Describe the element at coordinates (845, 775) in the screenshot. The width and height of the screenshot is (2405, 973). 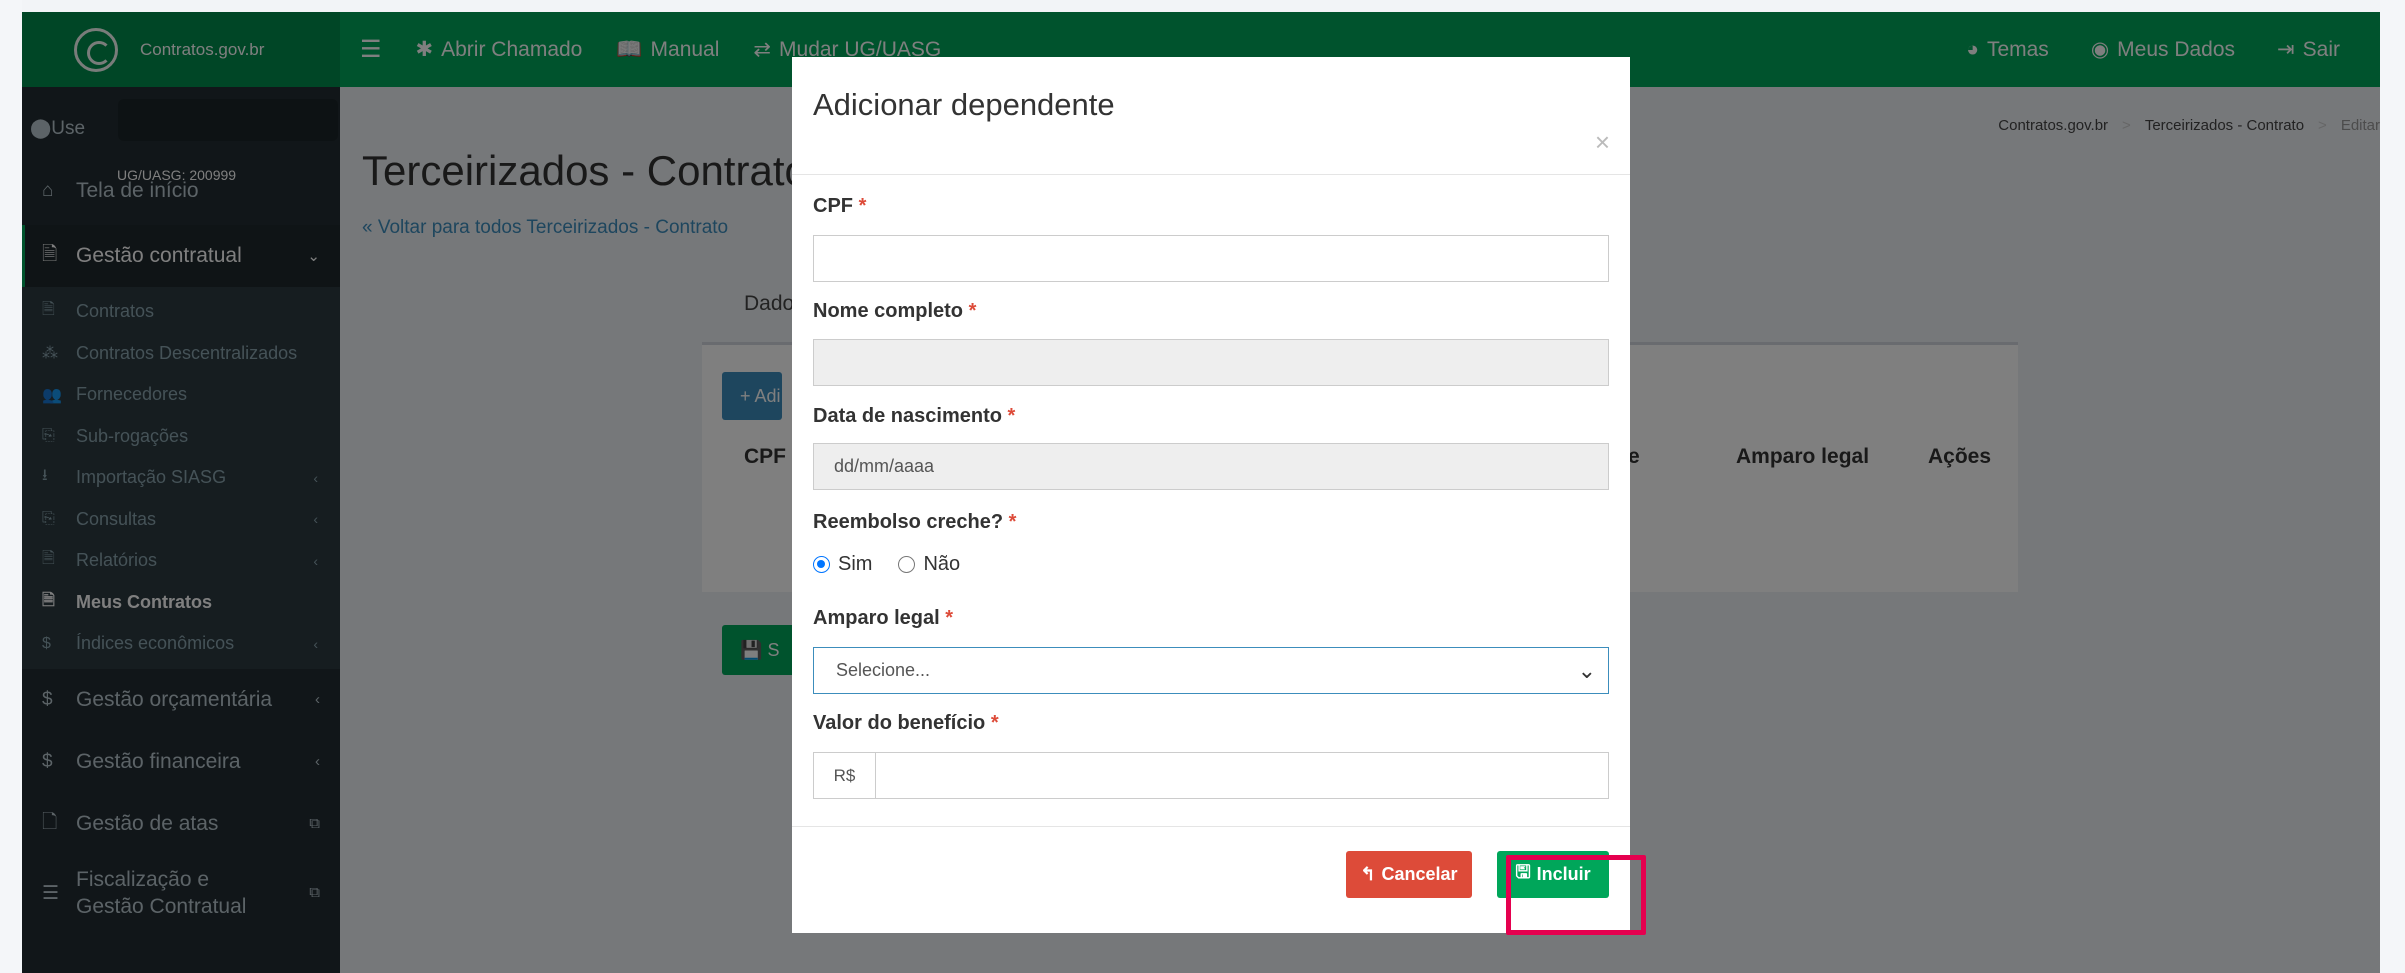
I see `currency-addon: R$` at that location.